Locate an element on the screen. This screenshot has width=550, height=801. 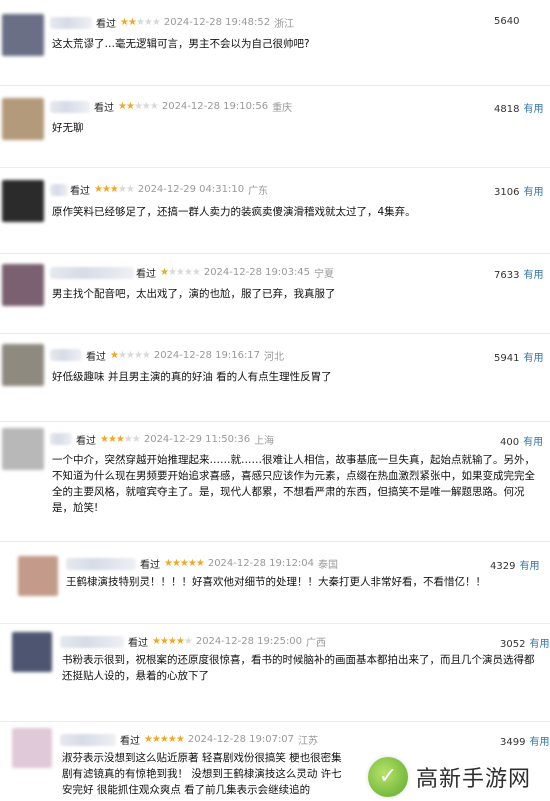
useful-count: 5640 is located at coordinates (506, 21).